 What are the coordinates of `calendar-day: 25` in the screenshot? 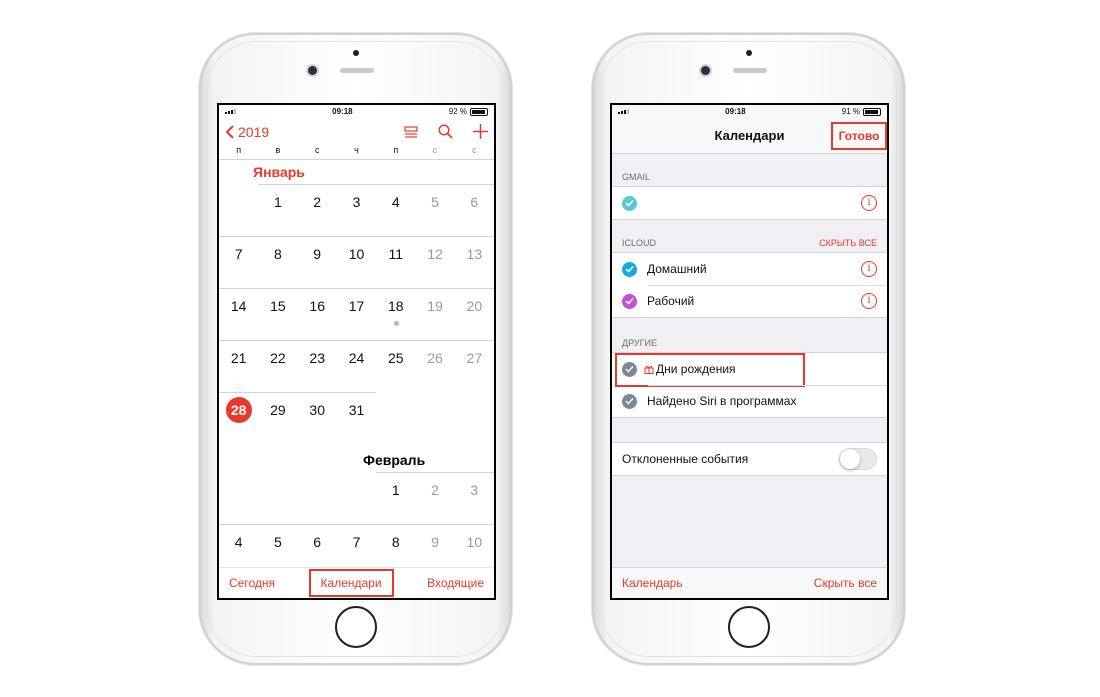 It's located at (396, 366).